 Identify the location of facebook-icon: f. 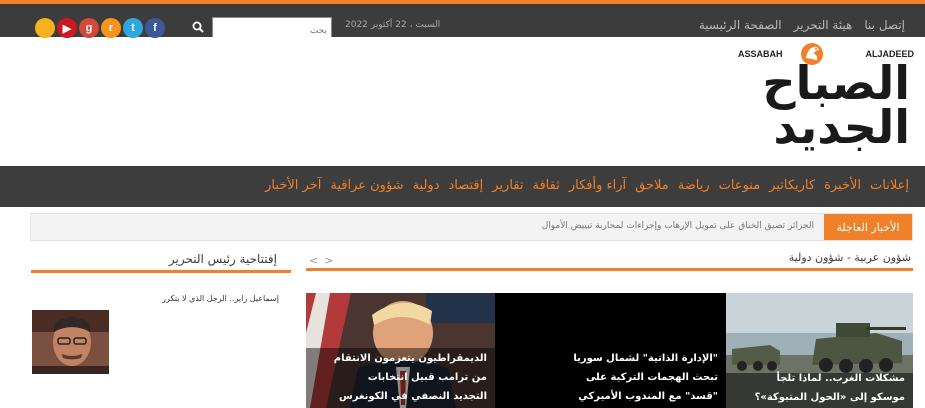
(155, 28).